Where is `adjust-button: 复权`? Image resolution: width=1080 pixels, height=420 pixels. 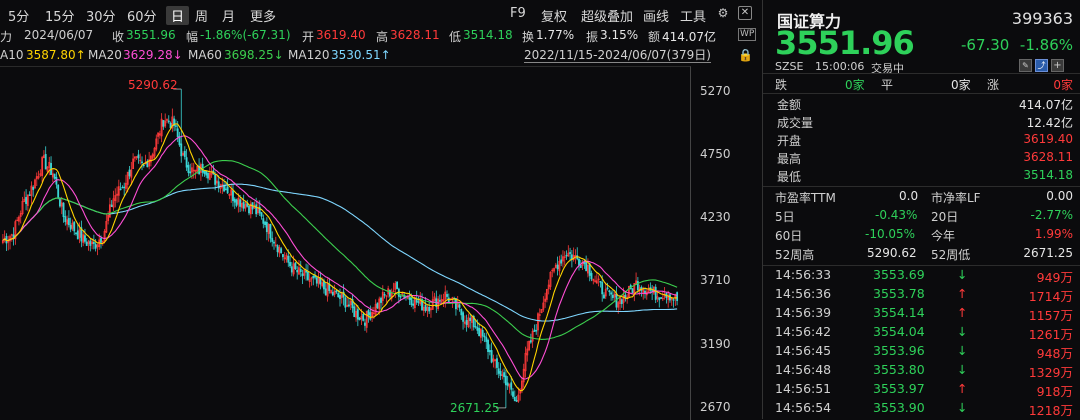
adjust-button: 复权 is located at coordinates (554, 15).